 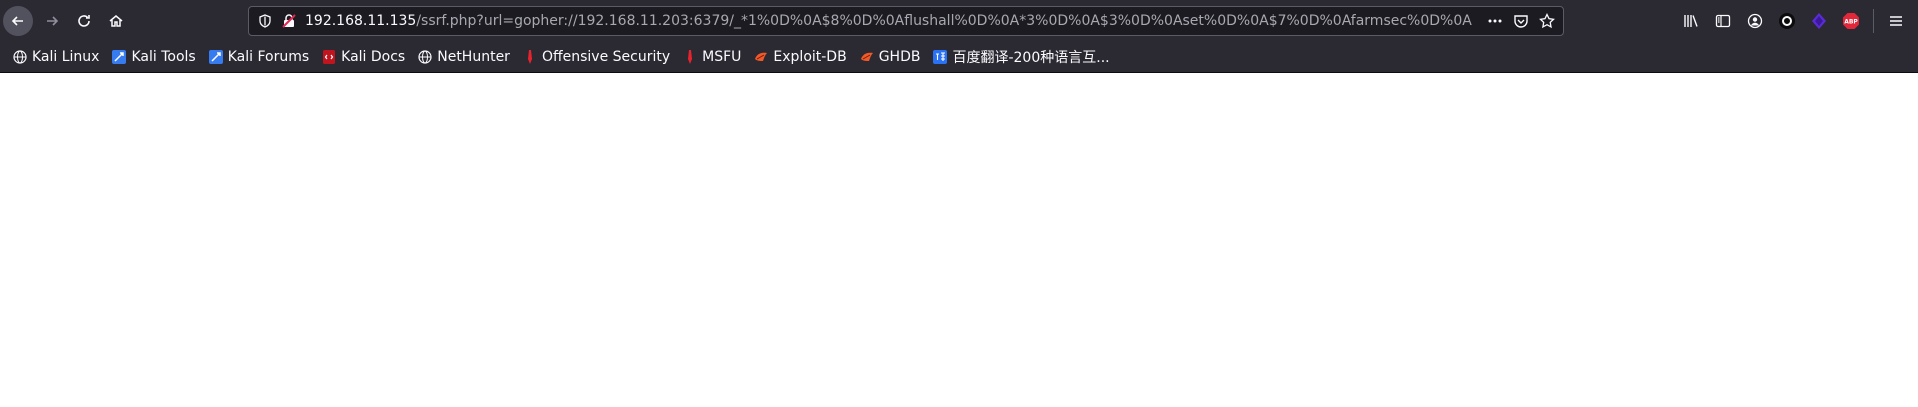 What do you see at coordinates (810, 57) in the screenshot?
I see `bookmark-label: Exploit-DB` at bounding box center [810, 57].